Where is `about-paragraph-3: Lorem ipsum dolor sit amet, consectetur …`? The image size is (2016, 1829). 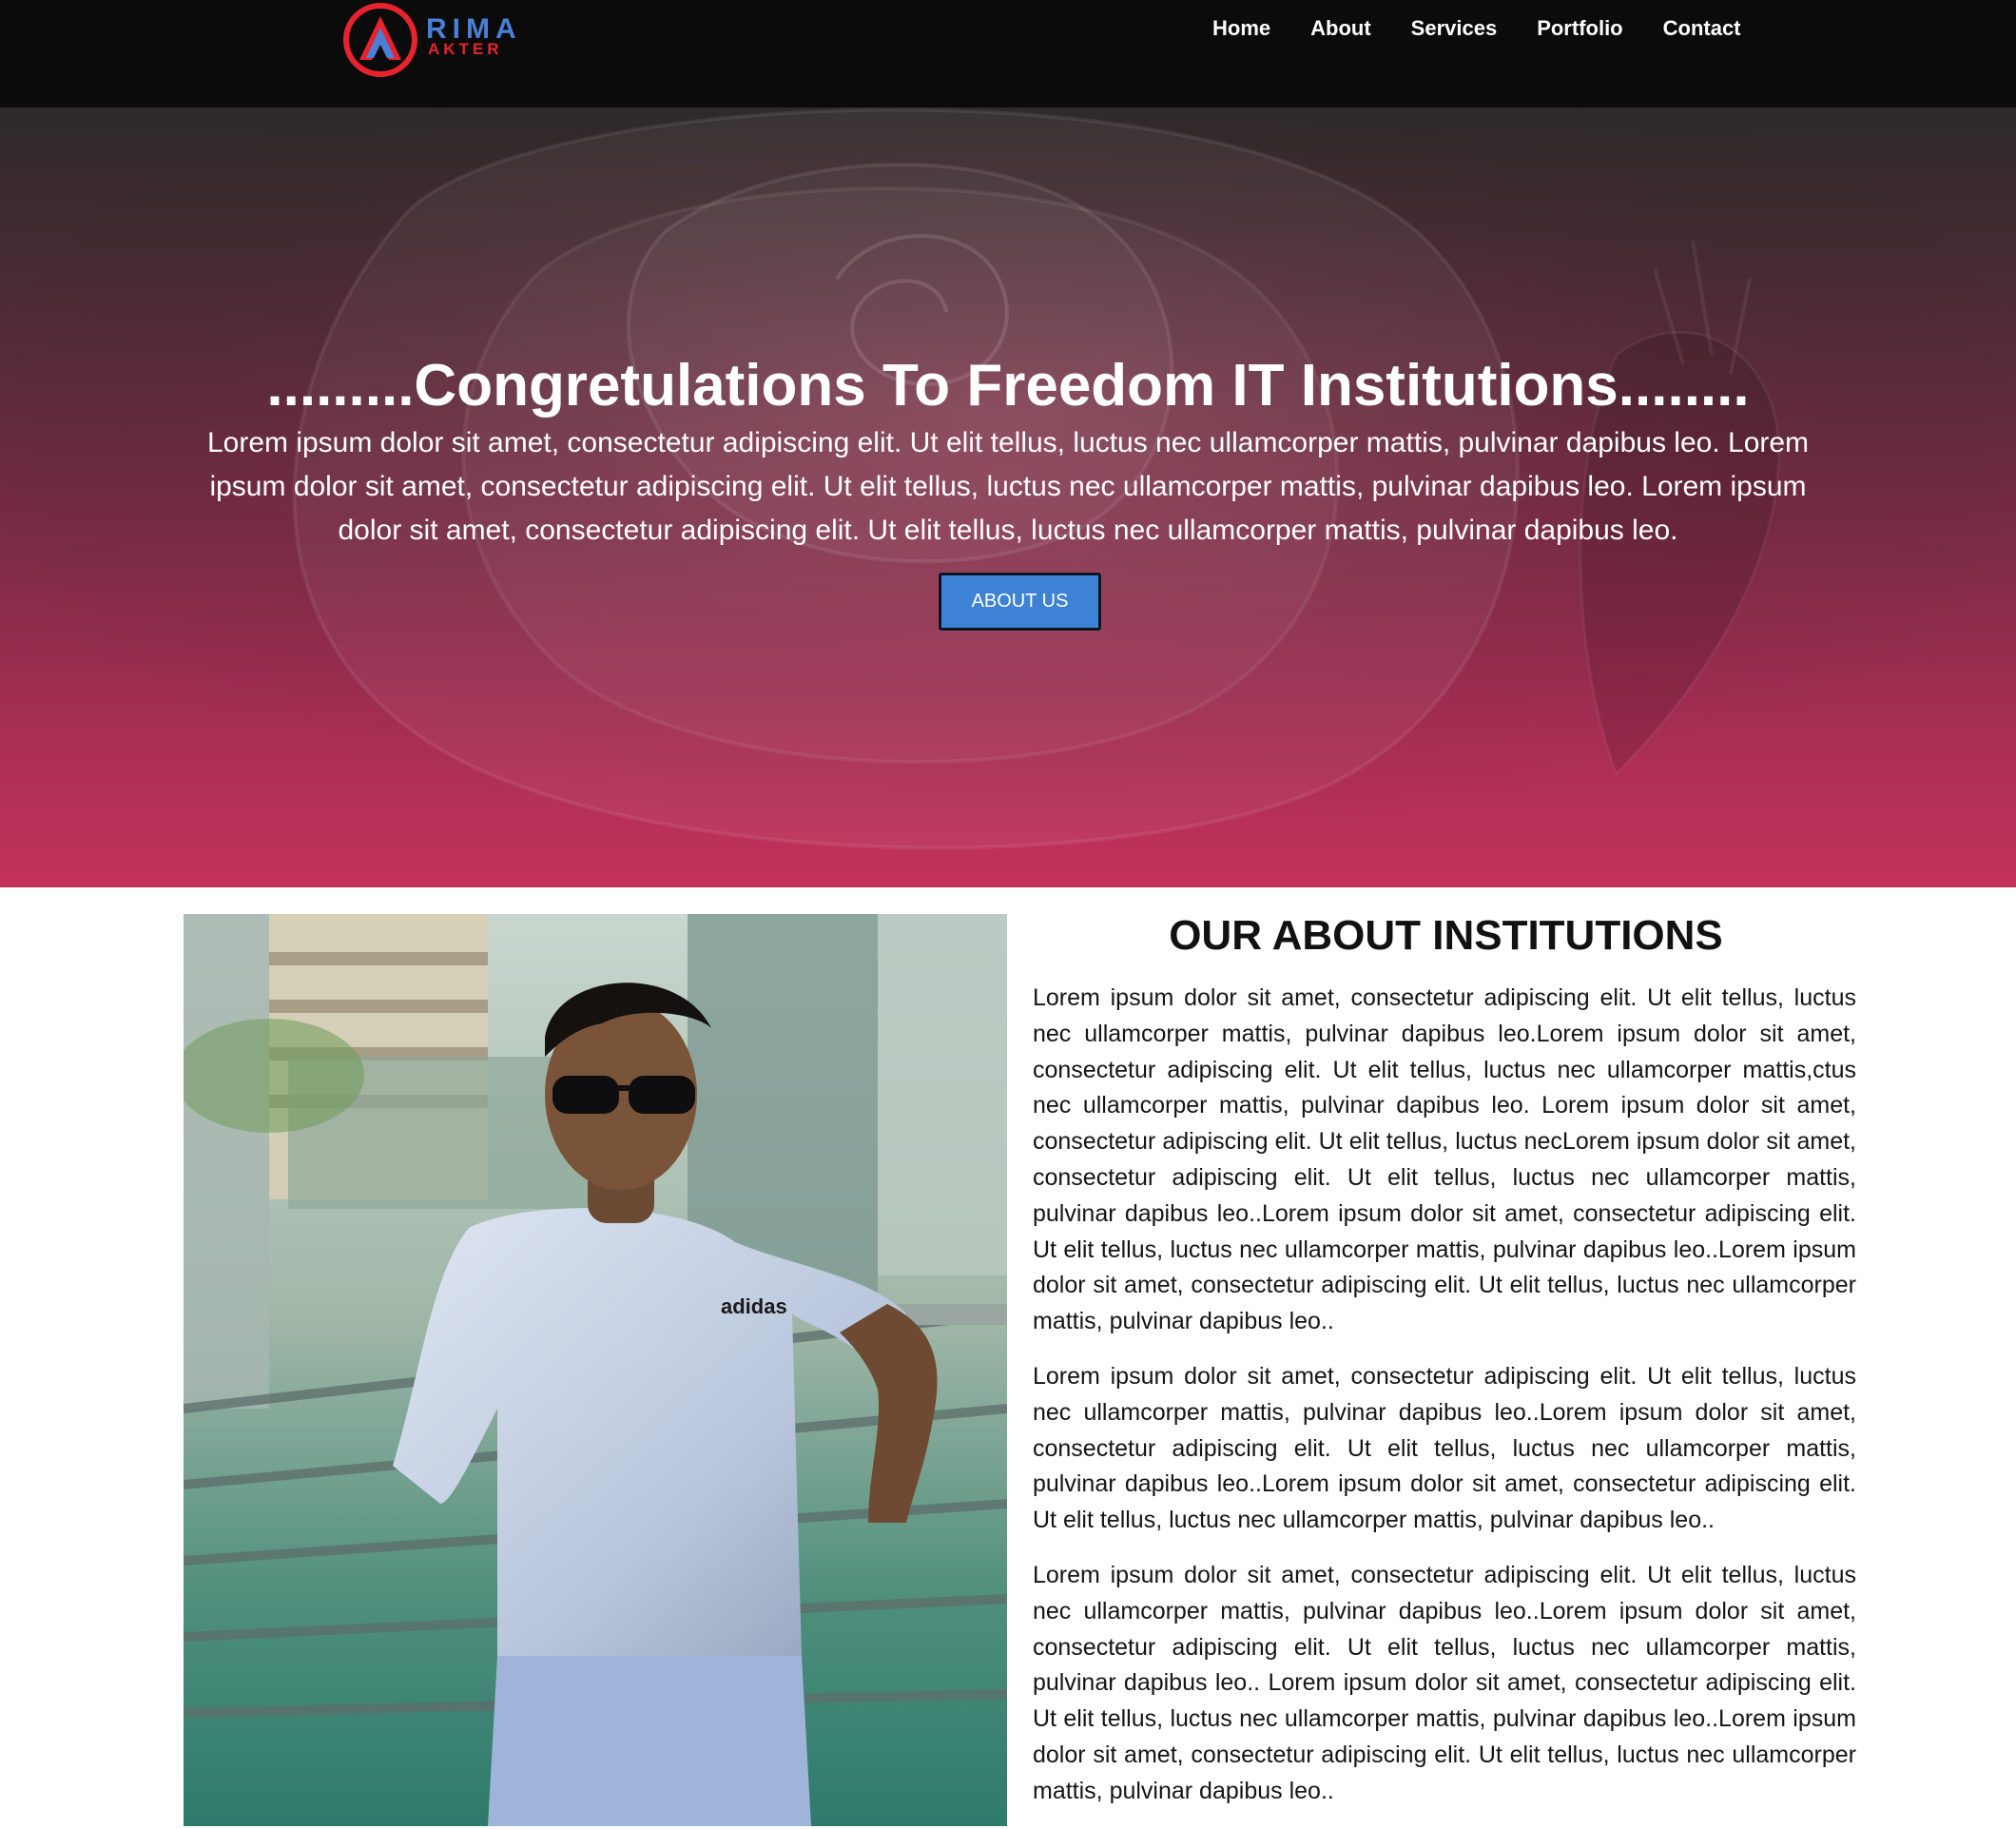
about-paragraph-3: Lorem ipsum dolor sit amet, consectetur … is located at coordinates (1444, 1682).